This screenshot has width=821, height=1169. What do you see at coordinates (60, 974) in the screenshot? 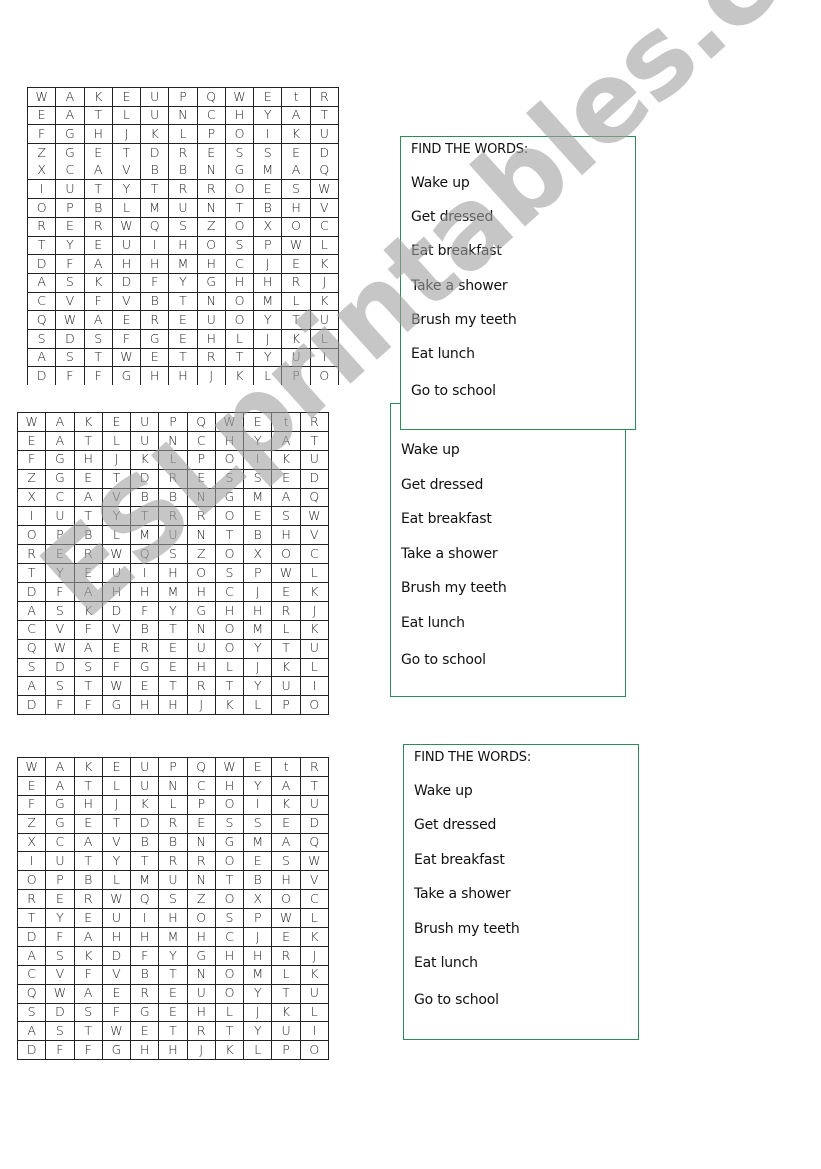
I see `grid-cell: V` at bounding box center [60, 974].